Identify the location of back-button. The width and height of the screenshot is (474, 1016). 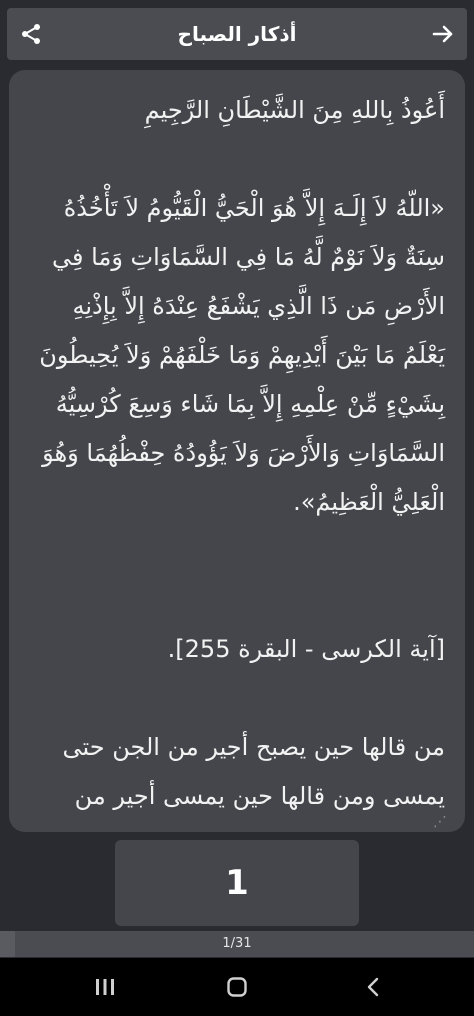
(373, 987).